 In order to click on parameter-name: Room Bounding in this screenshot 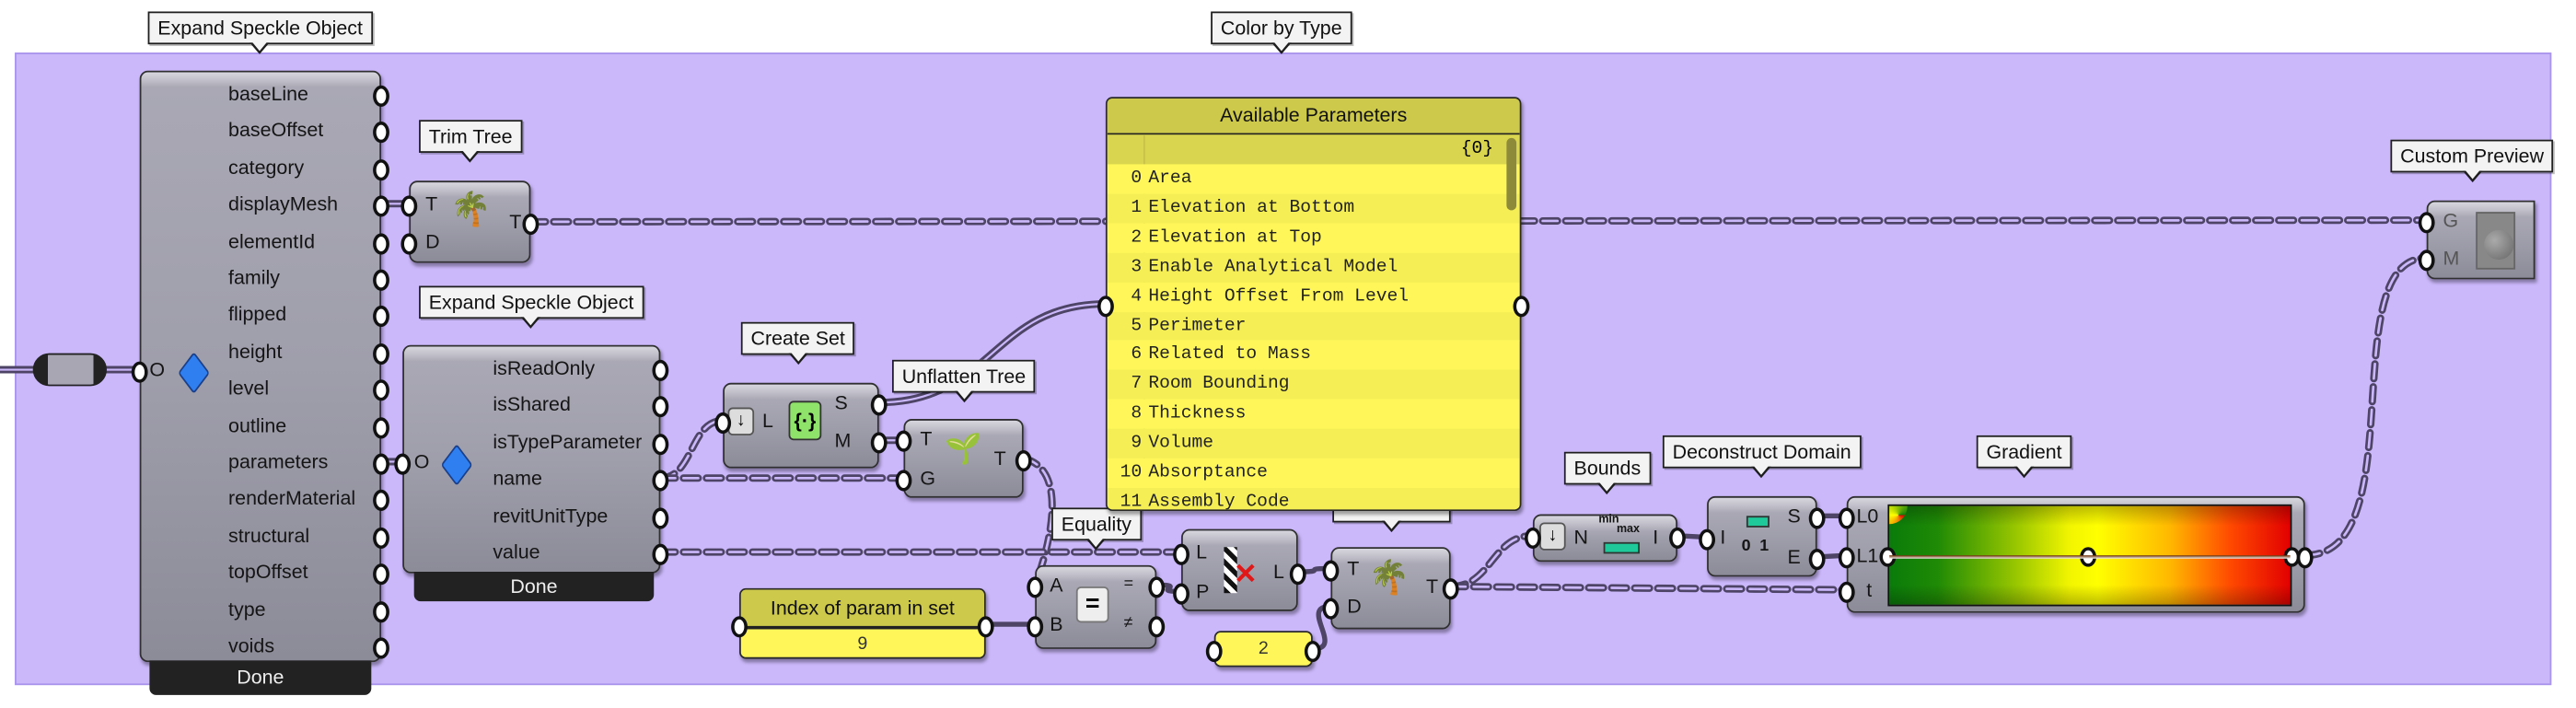, I will do `click(1219, 385)`.